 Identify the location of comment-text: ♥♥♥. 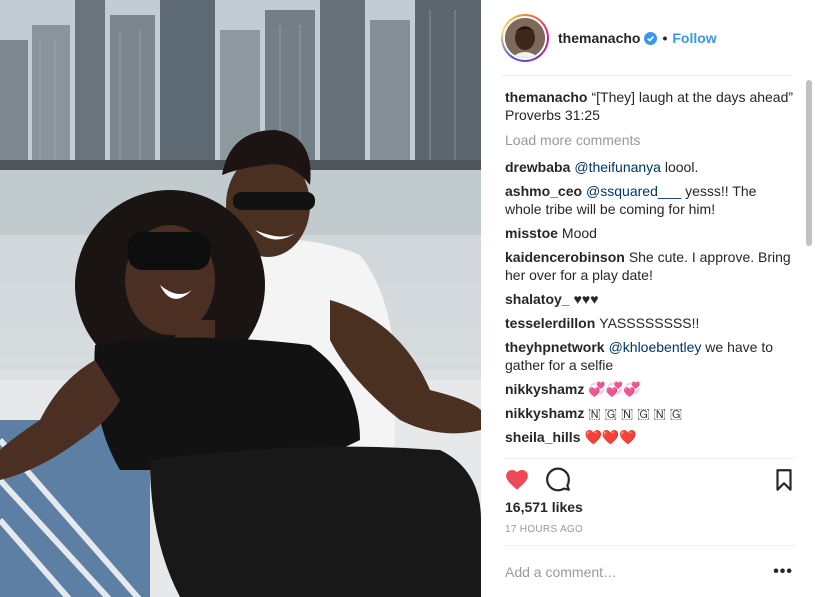
(586, 299).